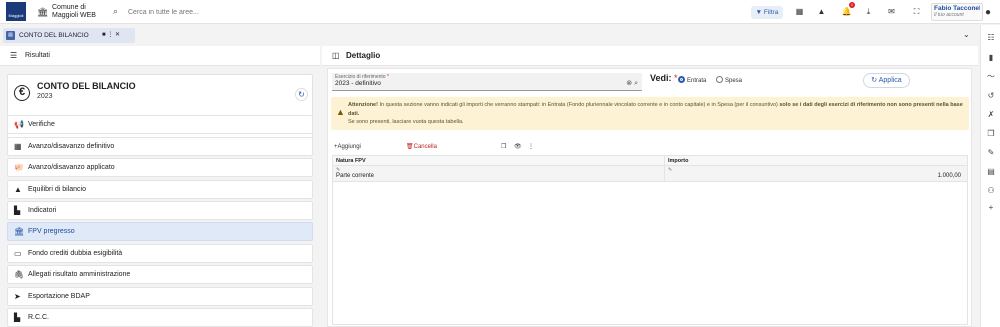 This screenshot has width=1000, height=327. What do you see at coordinates (336, 55) in the screenshot?
I see `panel-icon: ◫` at bounding box center [336, 55].